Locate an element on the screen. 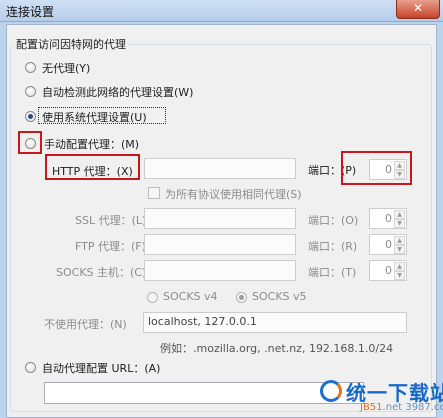  label-auto-config-url: 自动代理配置 URL：(A) is located at coordinates (101, 368).